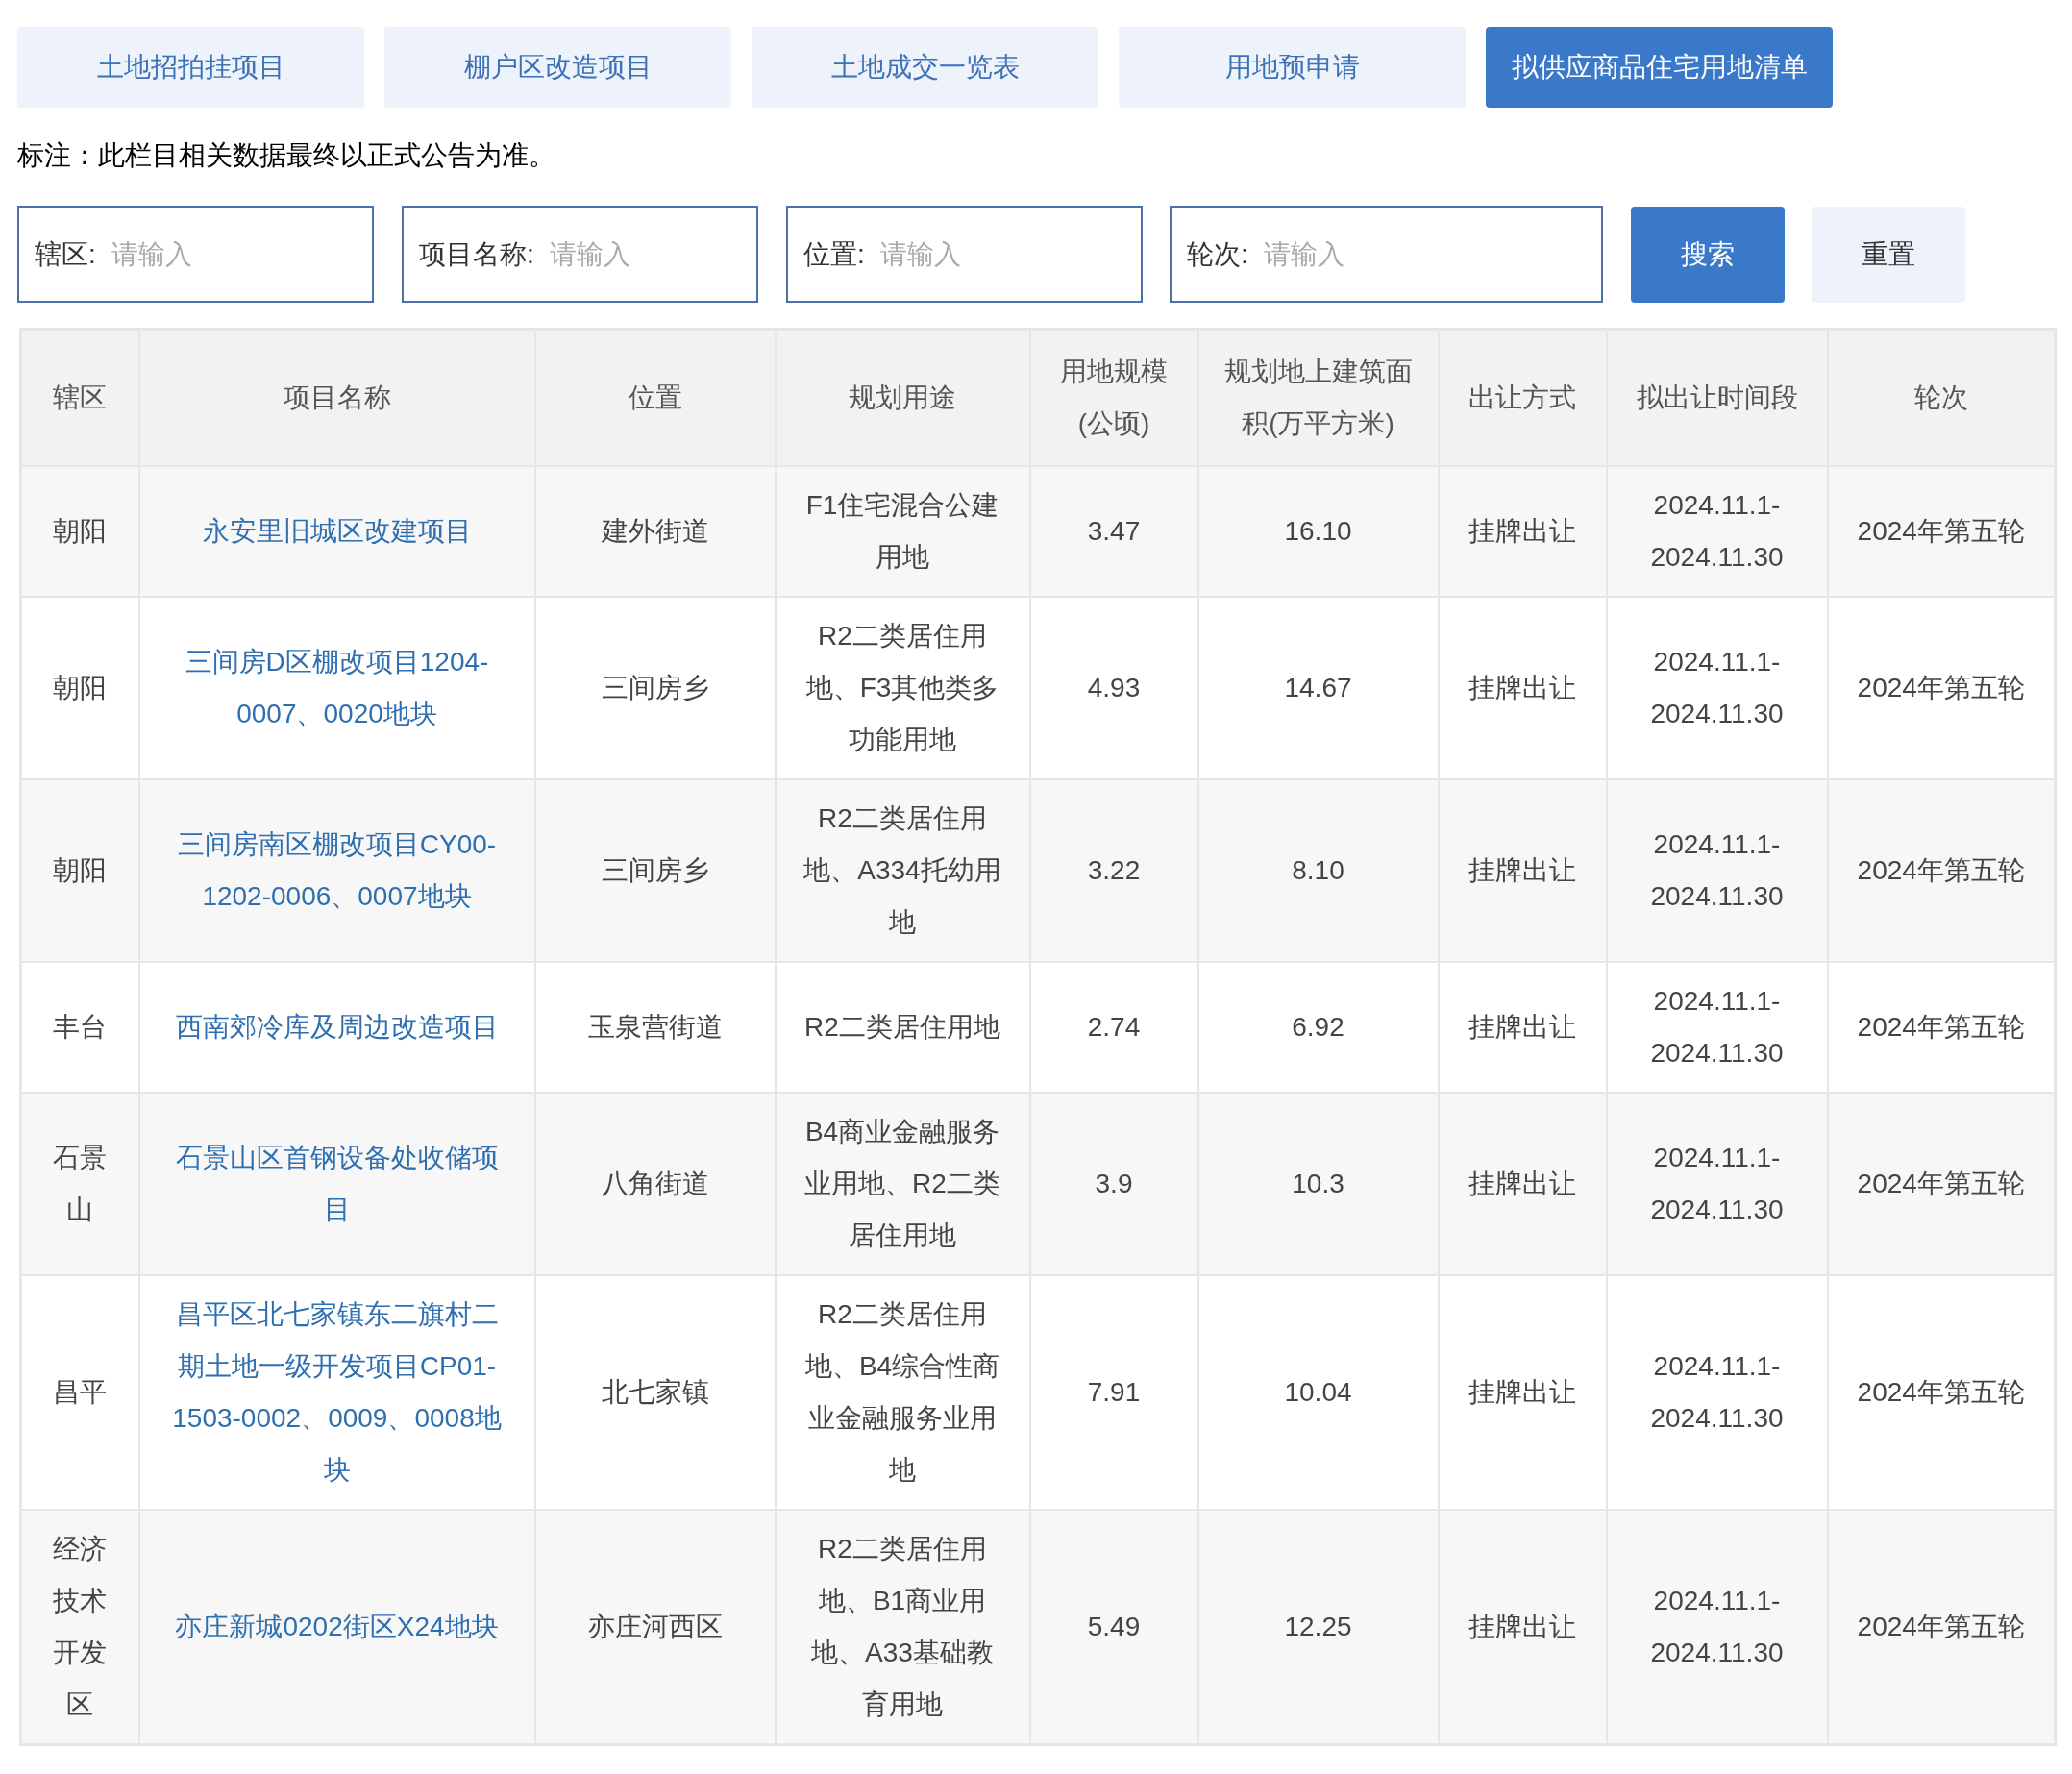  I want to click on filter-field: 项目名称: 请输入, so click(580, 254).